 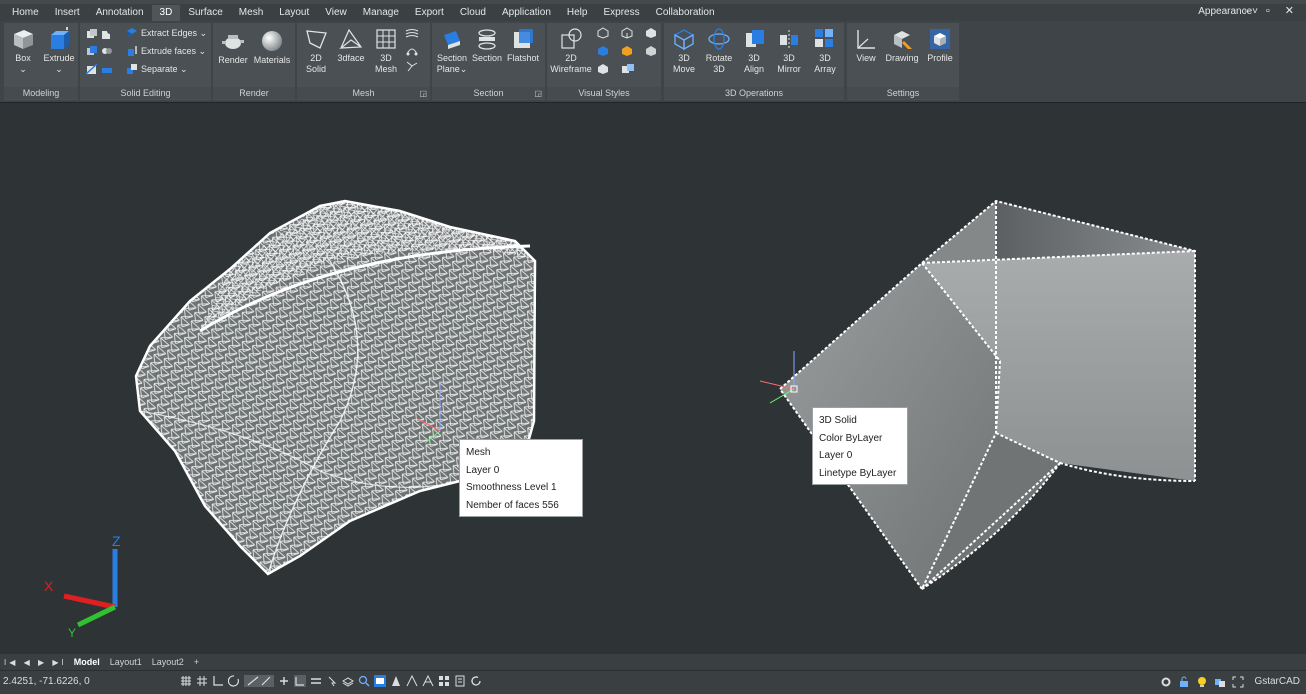 I want to click on 3d-array-button: 3D Array, so click(x=825, y=51).